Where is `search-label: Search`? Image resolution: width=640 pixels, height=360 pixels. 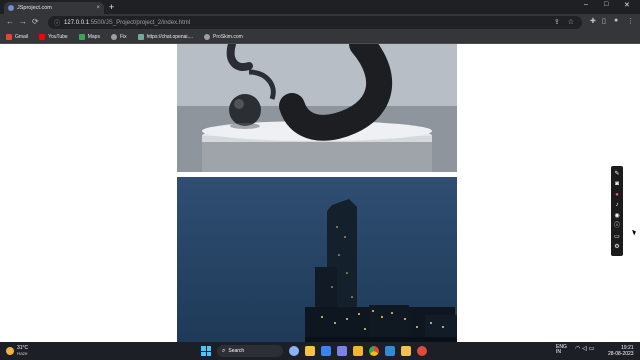 search-label: Search is located at coordinates (236, 351).